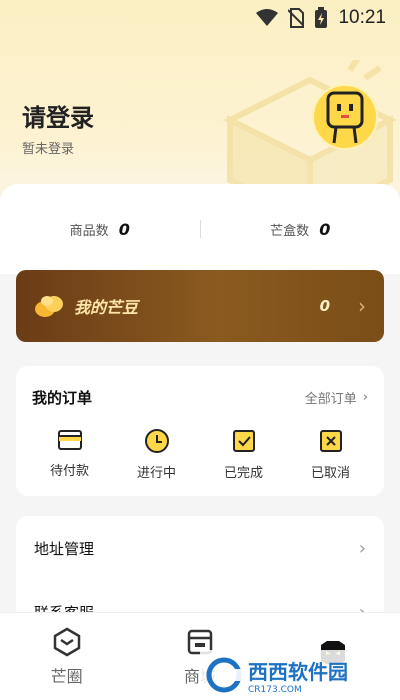  I want to click on cancel-box-icon, so click(330, 441).